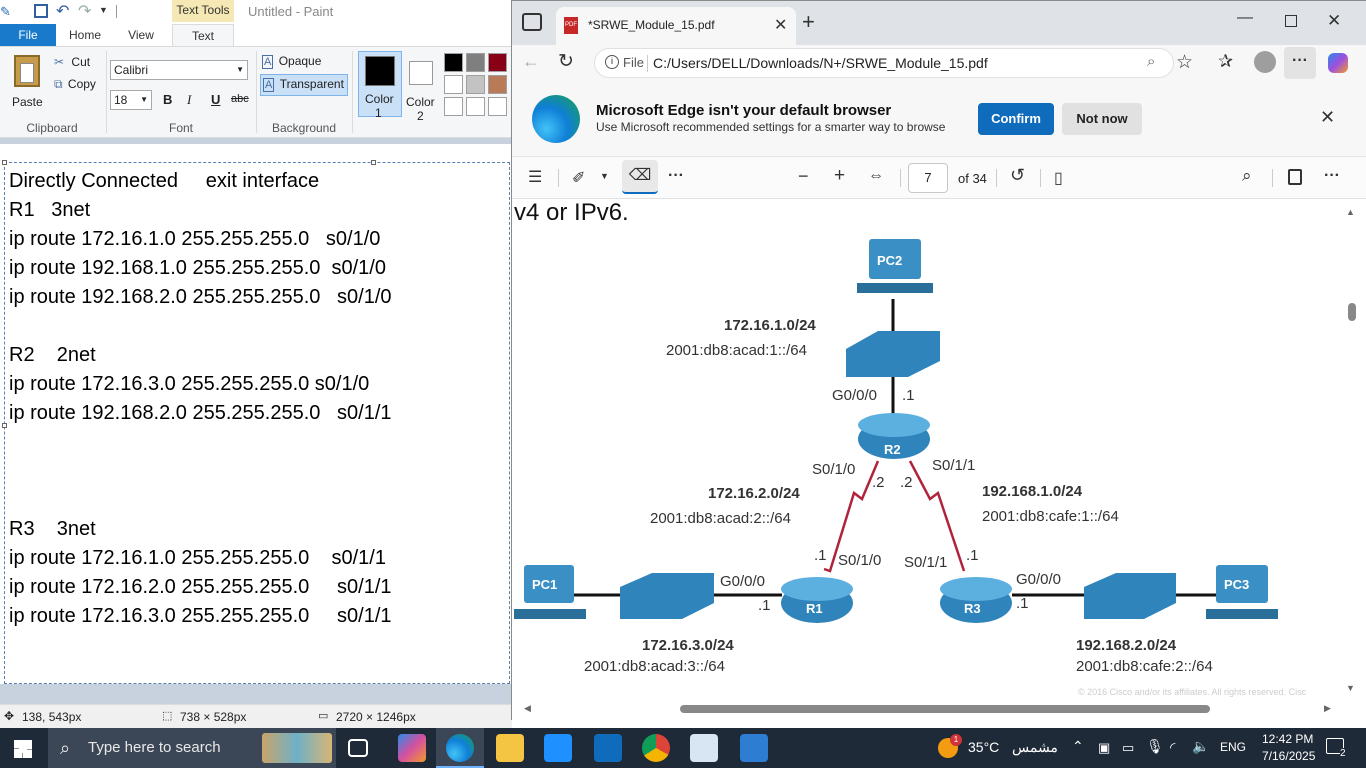 The height and width of the screenshot is (768, 1366). What do you see at coordinates (876, 176) in the screenshot?
I see `fit-page-icon: ⇔` at bounding box center [876, 176].